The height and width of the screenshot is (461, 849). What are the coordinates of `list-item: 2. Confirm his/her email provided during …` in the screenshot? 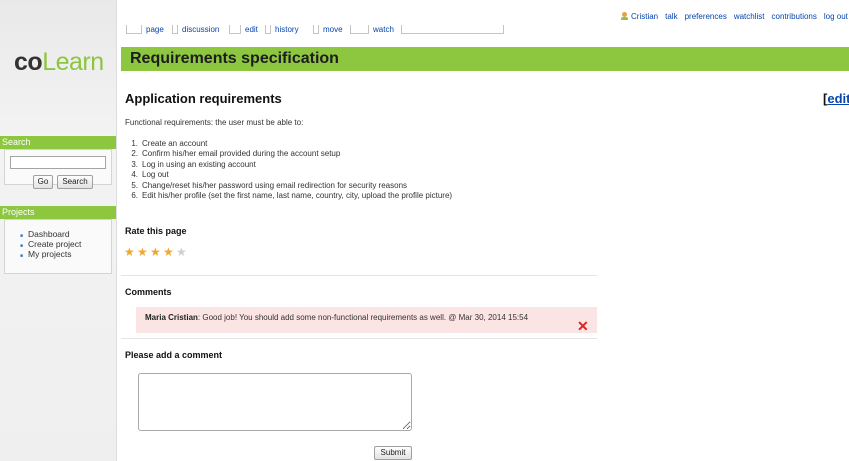 It's located at (288, 154).